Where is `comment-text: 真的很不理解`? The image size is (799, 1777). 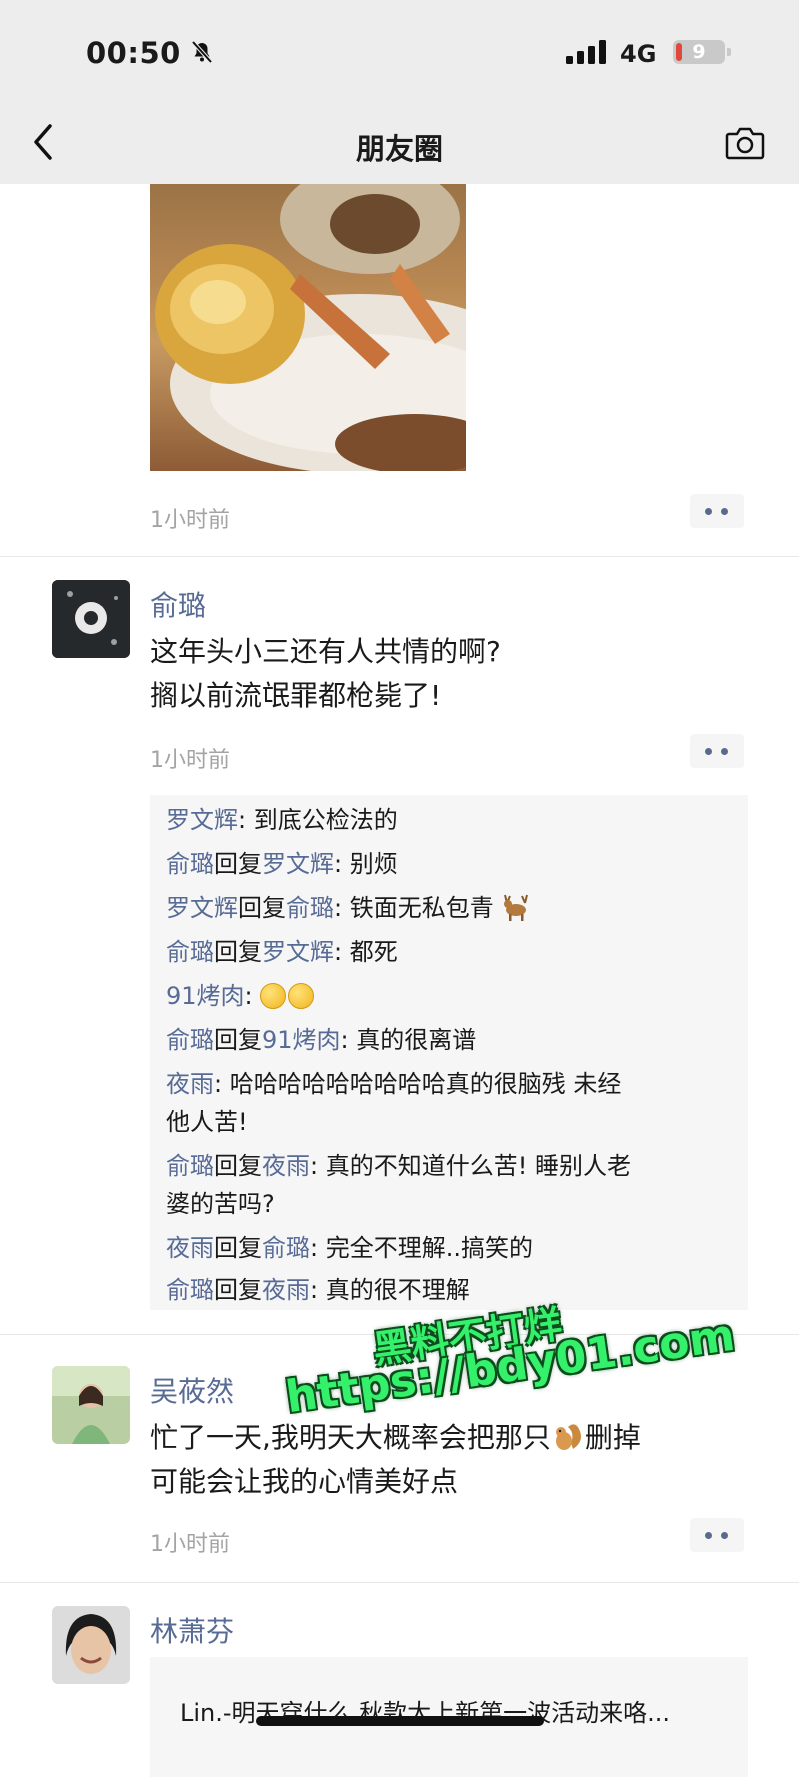
comment-text: 真的很不理解 is located at coordinates (397, 1290).